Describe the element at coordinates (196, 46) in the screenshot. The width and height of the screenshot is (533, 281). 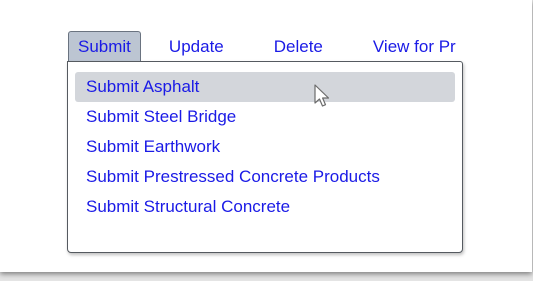
I see `menu-update: Update` at that location.